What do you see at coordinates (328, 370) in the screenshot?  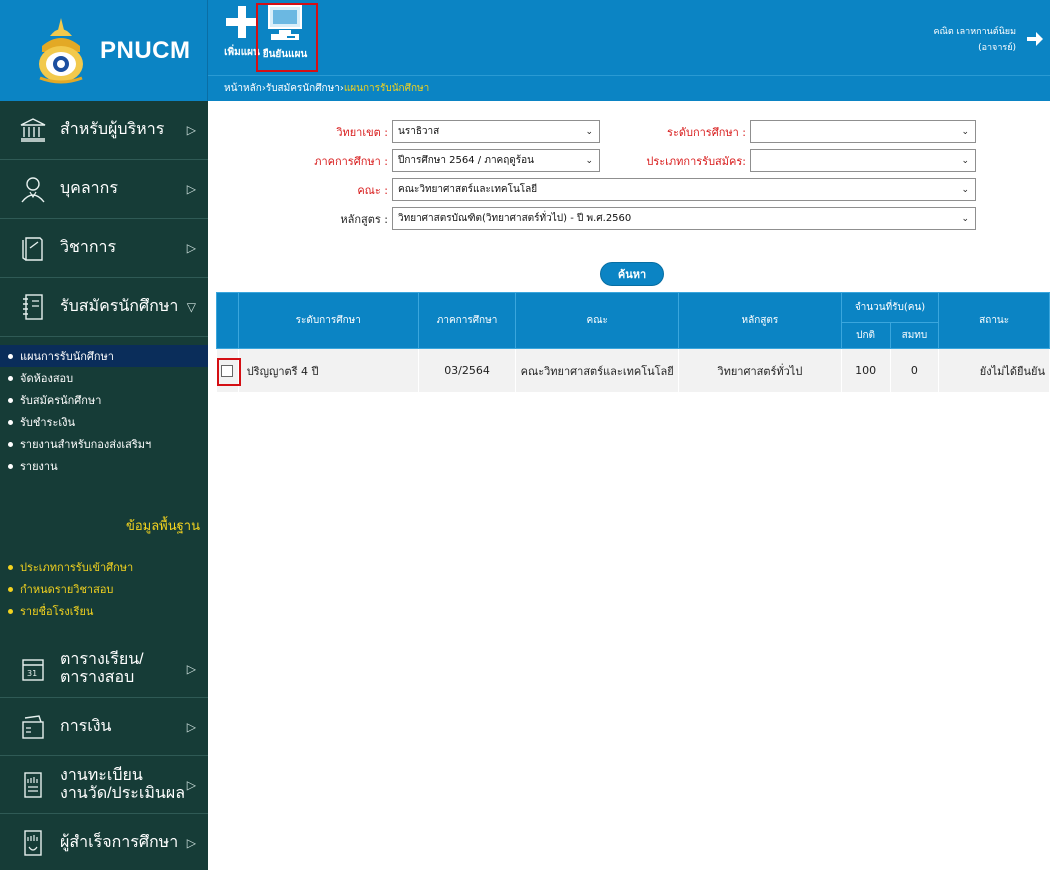 I see `cell-level: ปริญญาตรี 4 ปี` at bounding box center [328, 370].